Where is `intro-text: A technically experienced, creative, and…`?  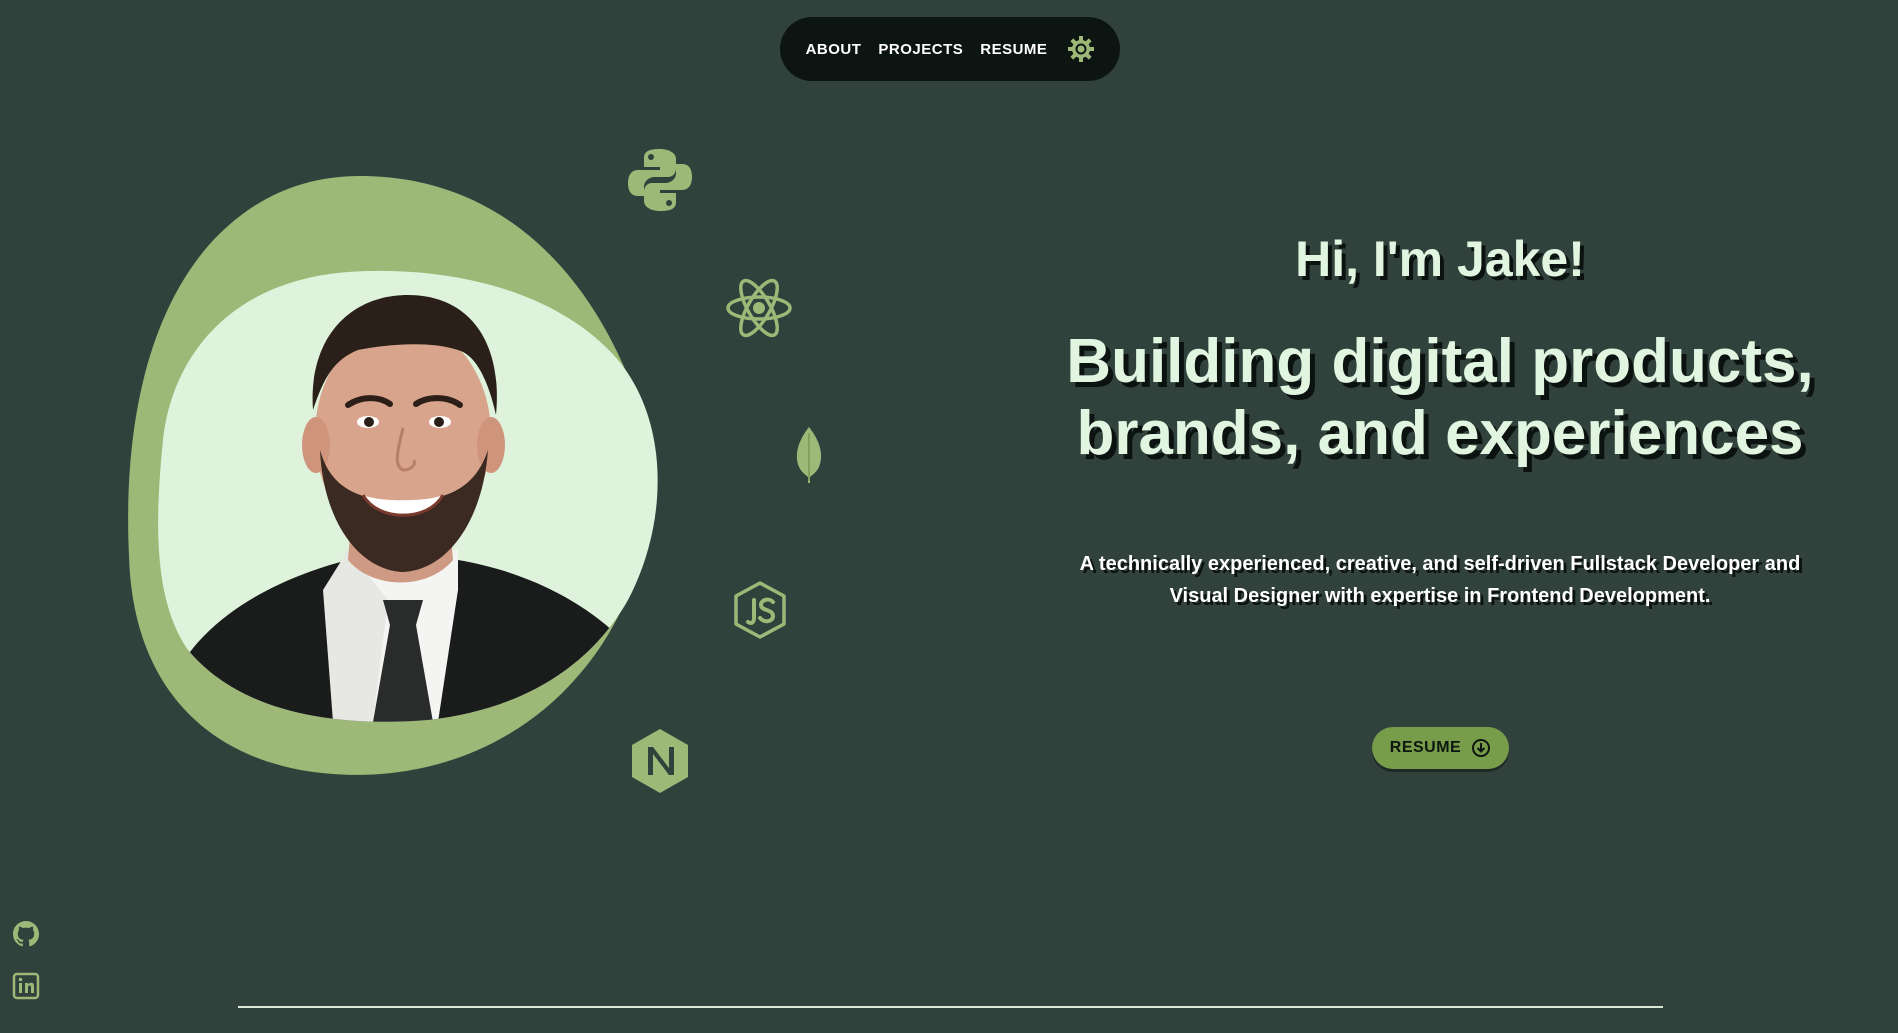 intro-text: A technically experienced, creative, and… is located at coordinates (1440, 580).